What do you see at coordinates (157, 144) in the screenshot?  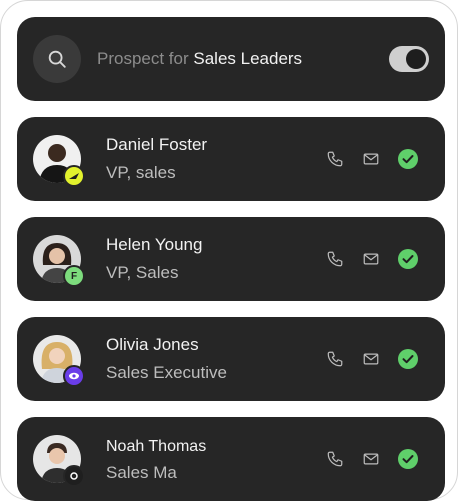 I see `contact-name: Daniel Foster` at bounding box center [157, 144].